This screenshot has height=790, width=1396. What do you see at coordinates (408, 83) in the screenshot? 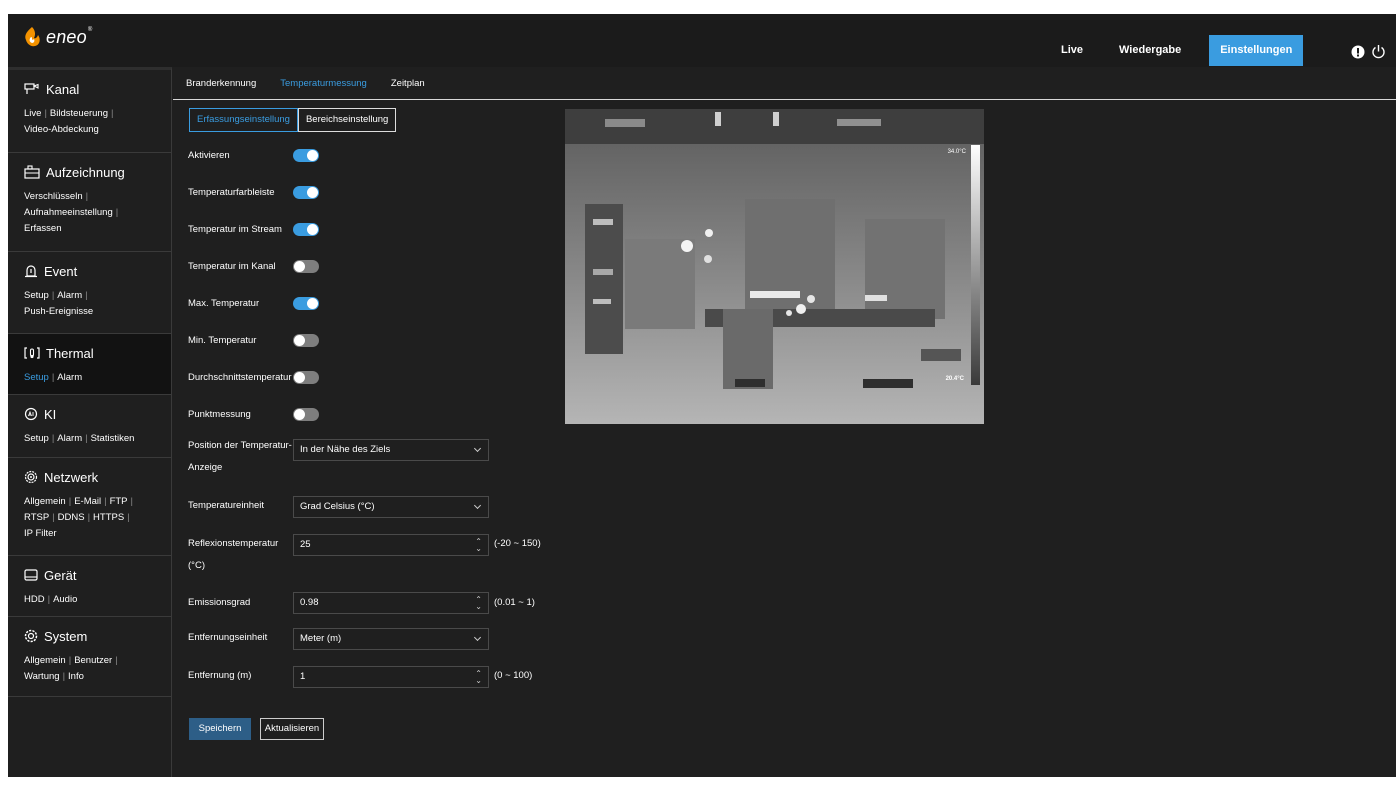
I see `tab-zeitplan: Zeitplan` at bounding box center [408, 83].